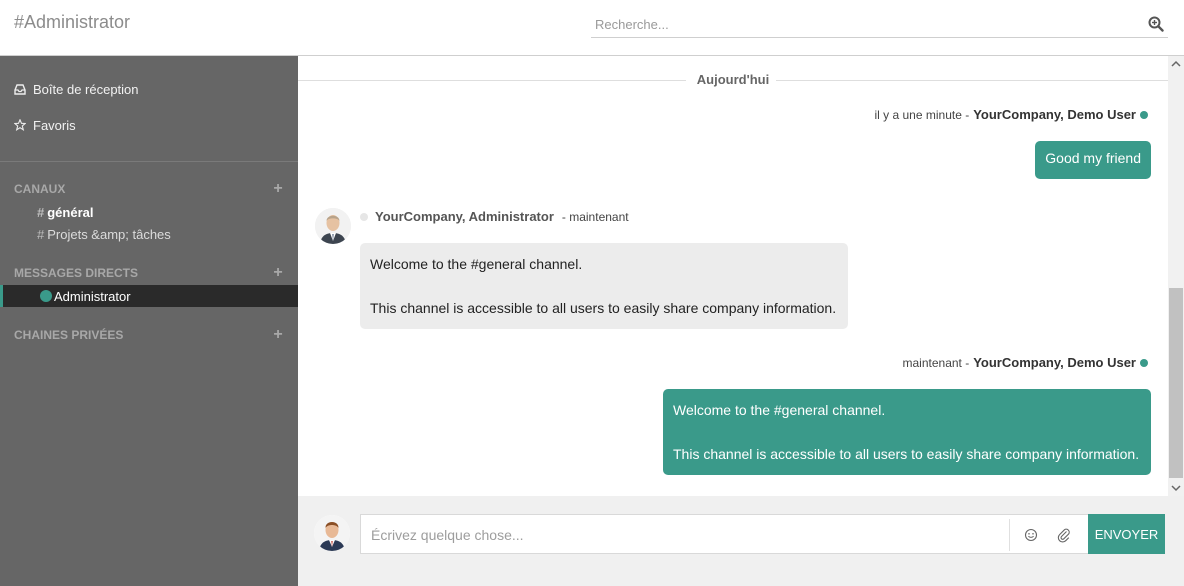  I want to click on message-meta: YourCompany, Administrator - maintenant, so click(494, 216).